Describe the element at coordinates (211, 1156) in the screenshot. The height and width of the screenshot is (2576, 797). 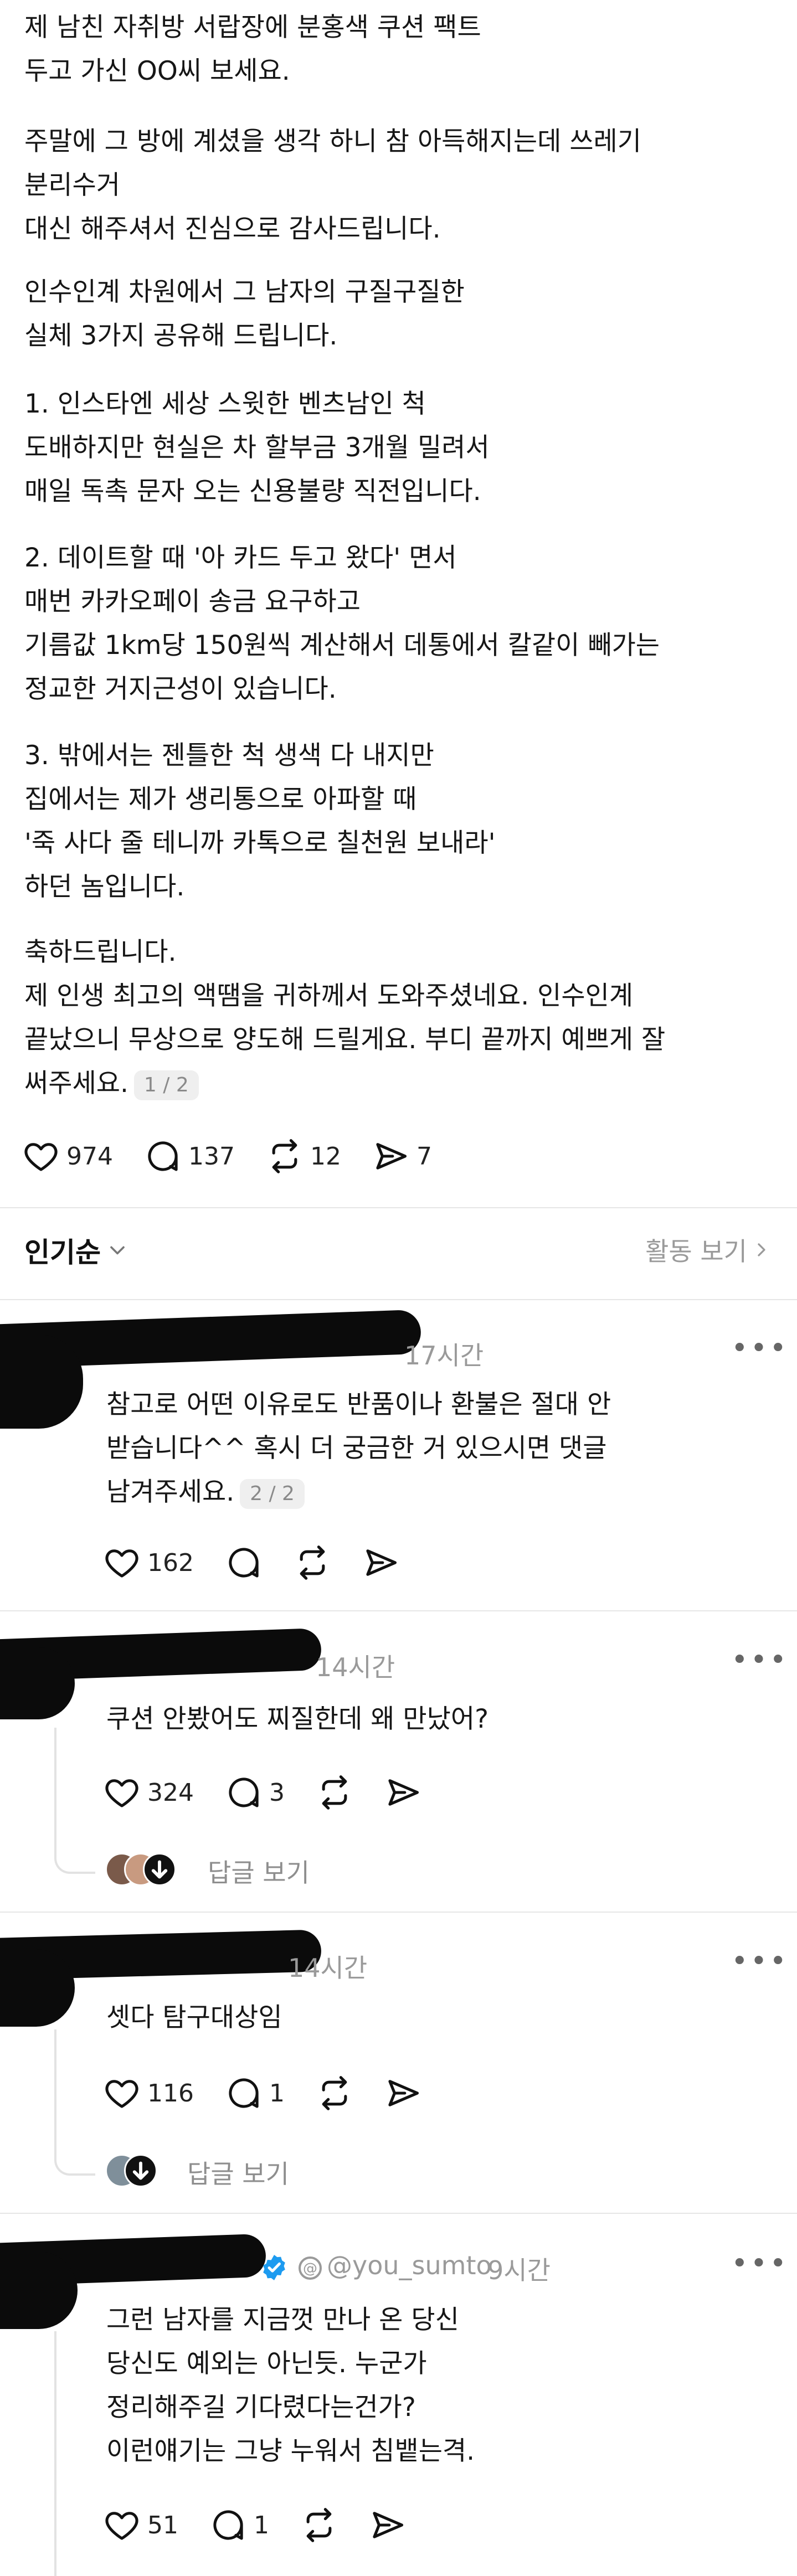
I see `comment-count: 137` at that location.